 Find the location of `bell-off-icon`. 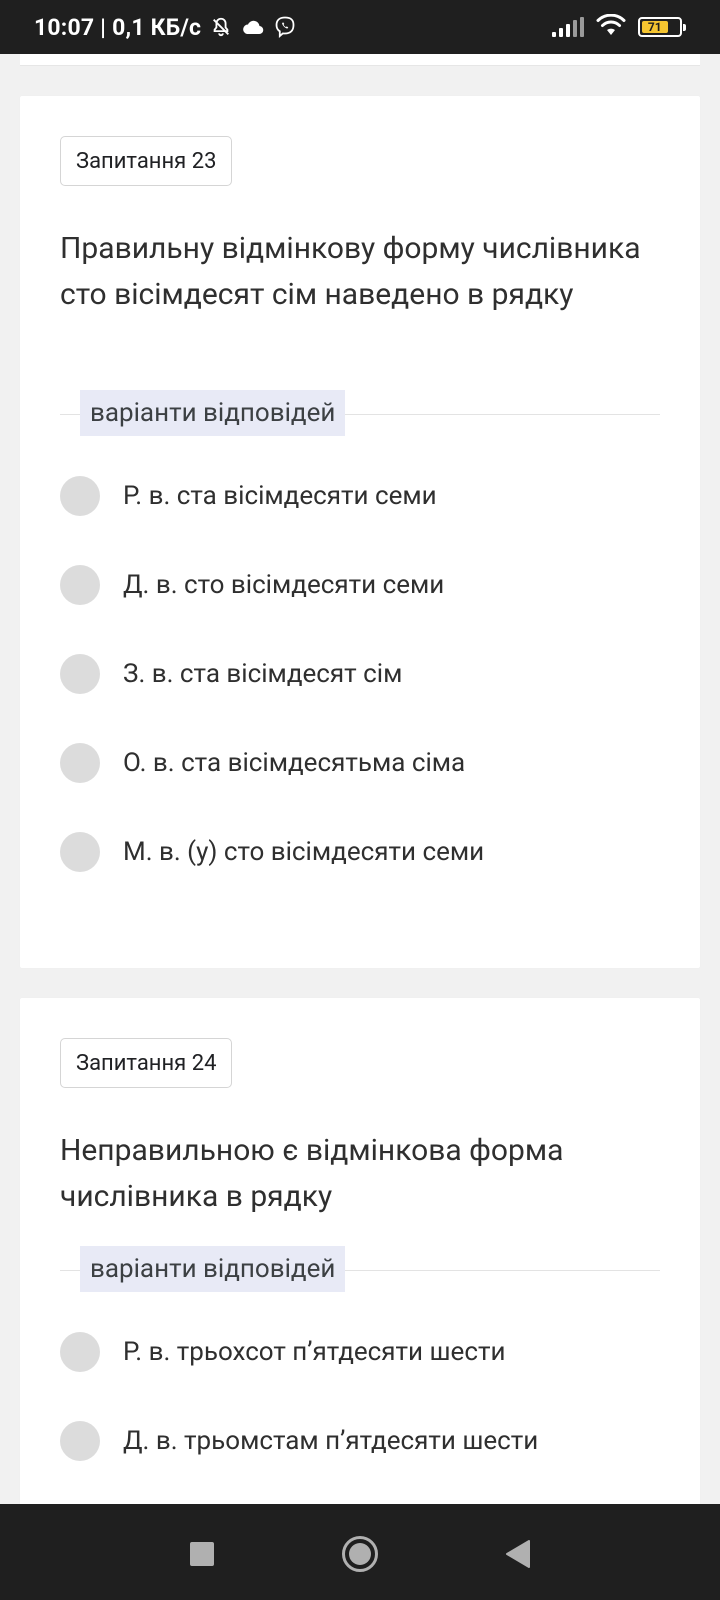

bell-off-icon is located at coordinates (221, 27).